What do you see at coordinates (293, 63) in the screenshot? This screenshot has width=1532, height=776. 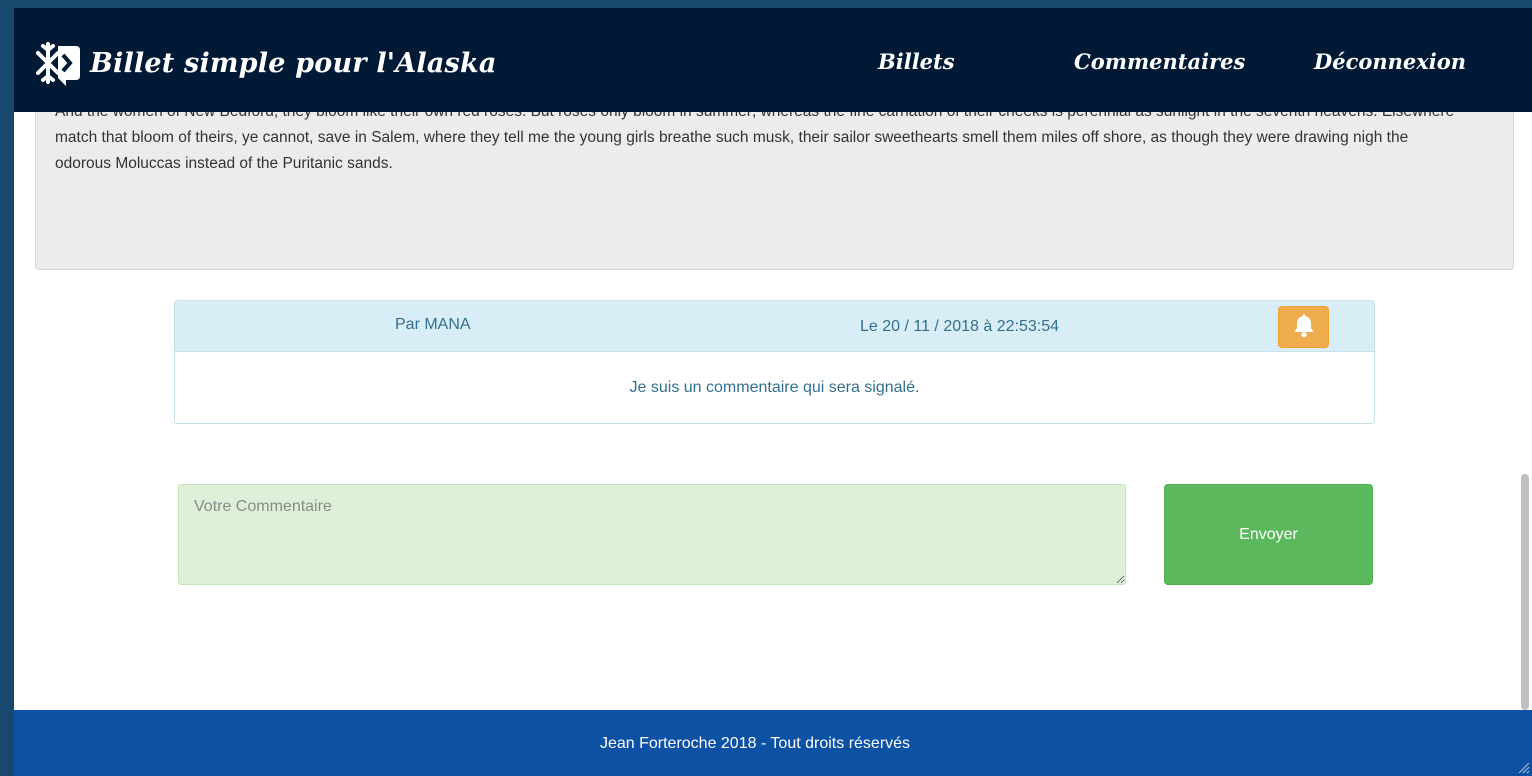 I see `brand-title: Billet simple pour l'Alaska` at bounding box center [293, 63].